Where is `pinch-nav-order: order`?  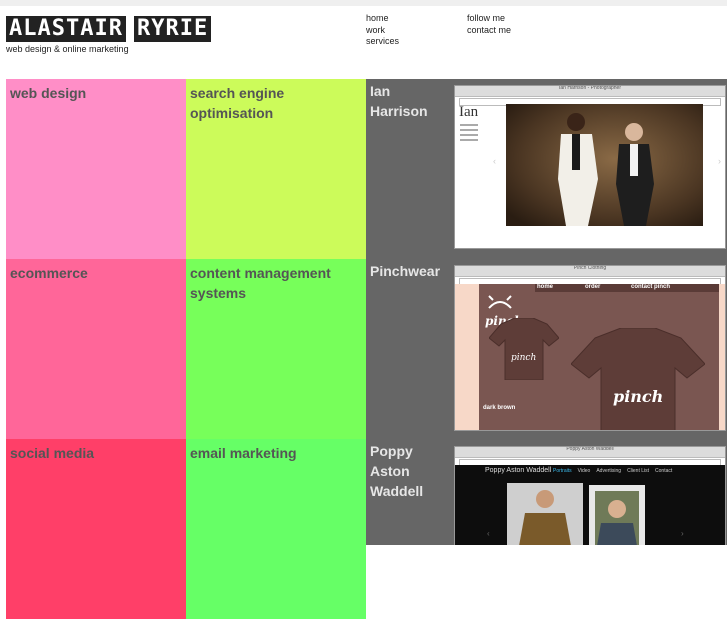 pinch-nav-order: order is located at coordinates (592, 287).